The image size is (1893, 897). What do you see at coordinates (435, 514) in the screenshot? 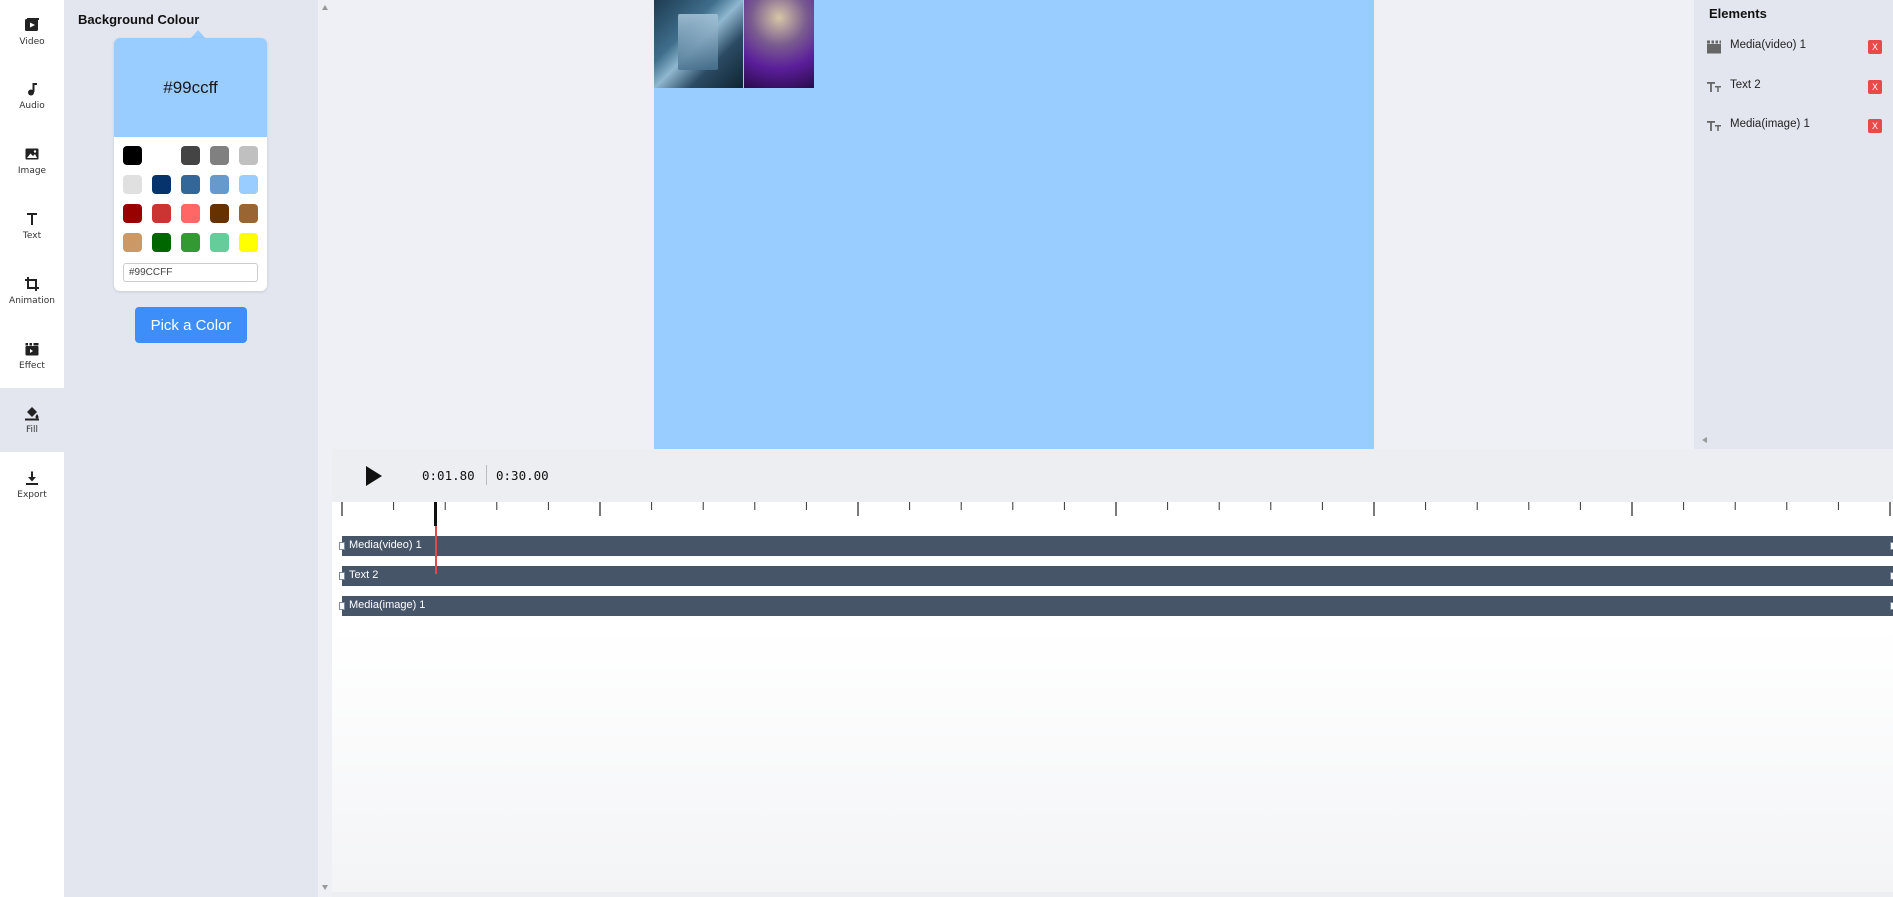
I see `playhead-marker` at bounding box center [435, 514].